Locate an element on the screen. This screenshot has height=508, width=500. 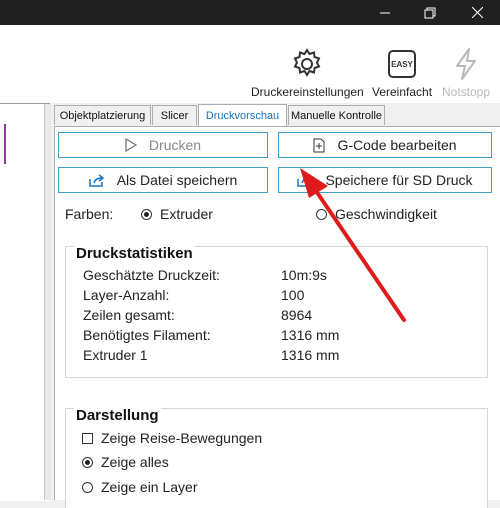
viewport-model-edge is located at coordinates (5, 144).